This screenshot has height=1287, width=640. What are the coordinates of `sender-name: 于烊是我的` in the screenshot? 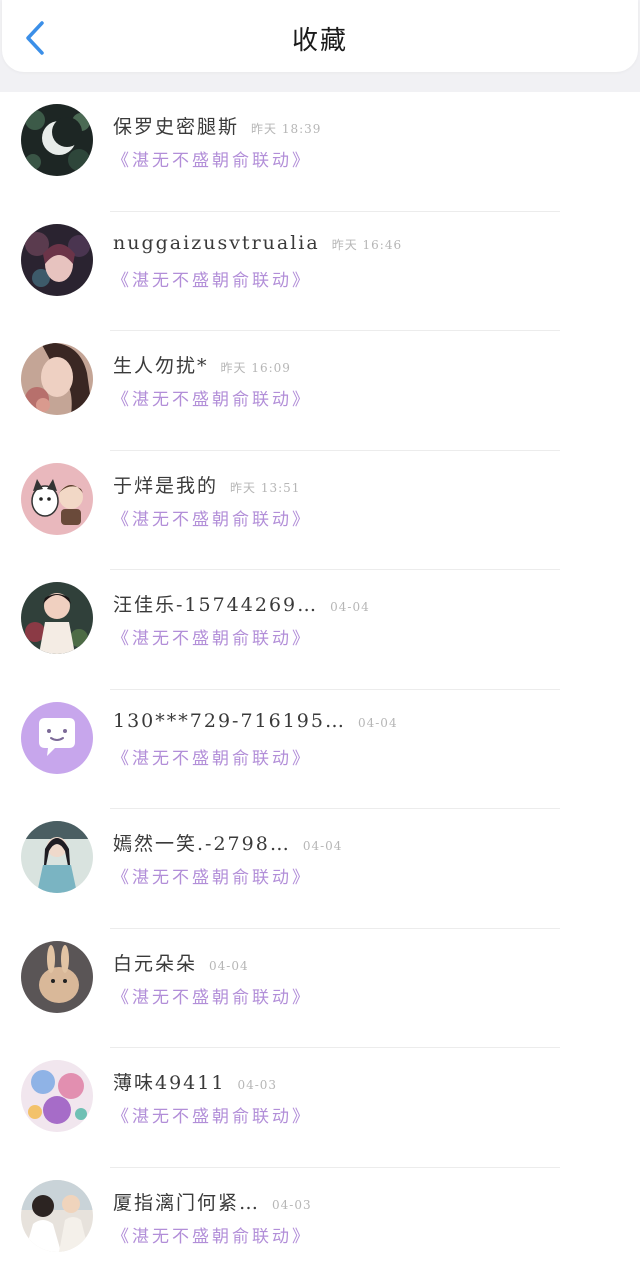 It's located at (165, 486).